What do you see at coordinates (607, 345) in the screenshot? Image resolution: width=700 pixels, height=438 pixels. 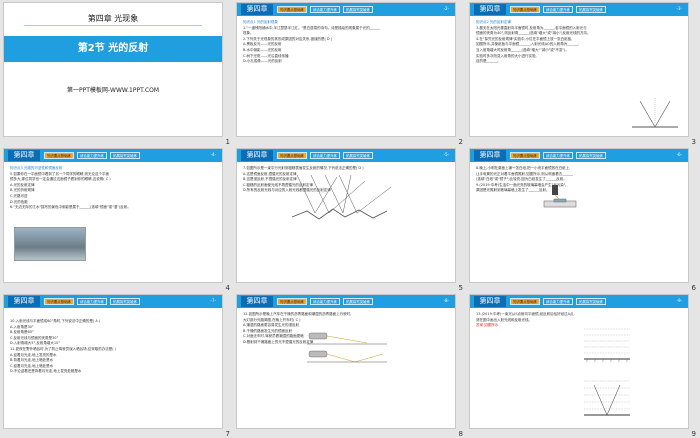 I see `mirror-grid-diagram` at bounding box center [607, 345].